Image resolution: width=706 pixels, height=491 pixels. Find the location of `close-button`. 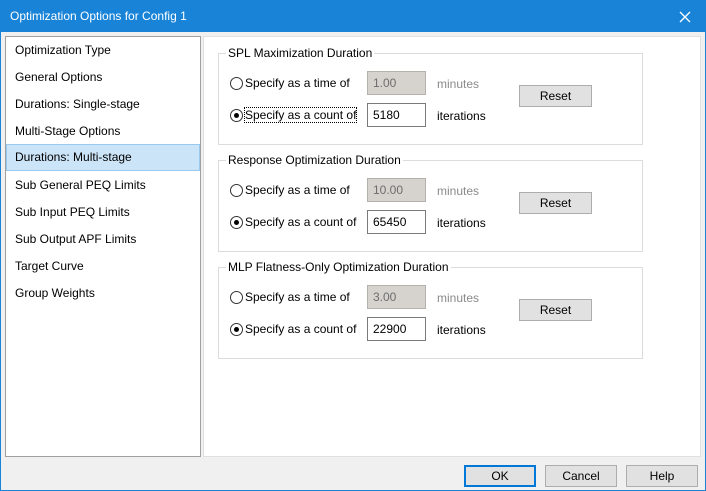

close-button is located at coordinates (685, 16).